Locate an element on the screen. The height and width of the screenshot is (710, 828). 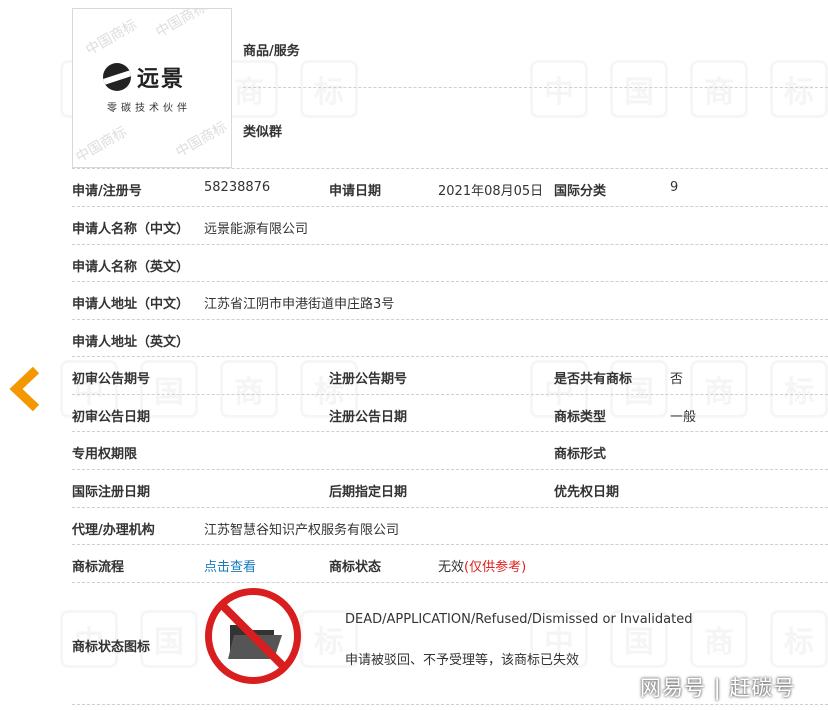
trademark-image: 中国商标 中国商标 中国商标 中国商标 远景 零碳技术伙伴 is located at coordinates (152, 88).